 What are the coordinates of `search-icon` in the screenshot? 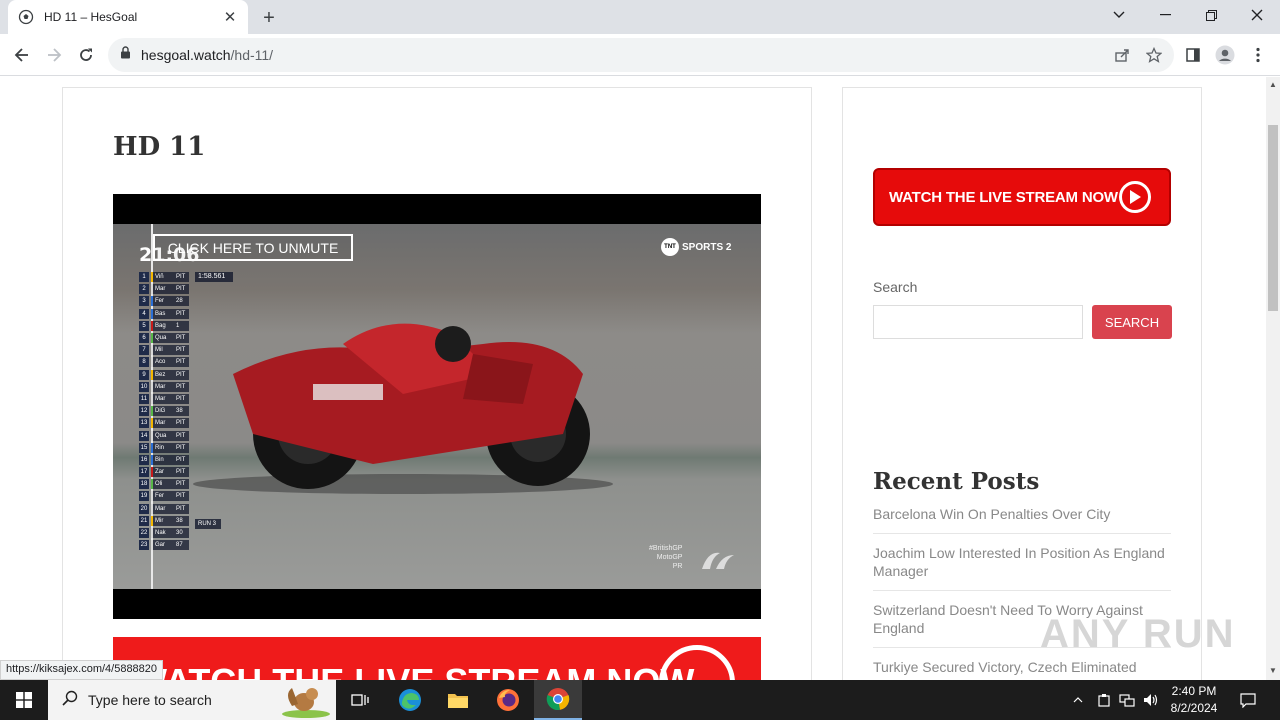 It's located at (70, 700).